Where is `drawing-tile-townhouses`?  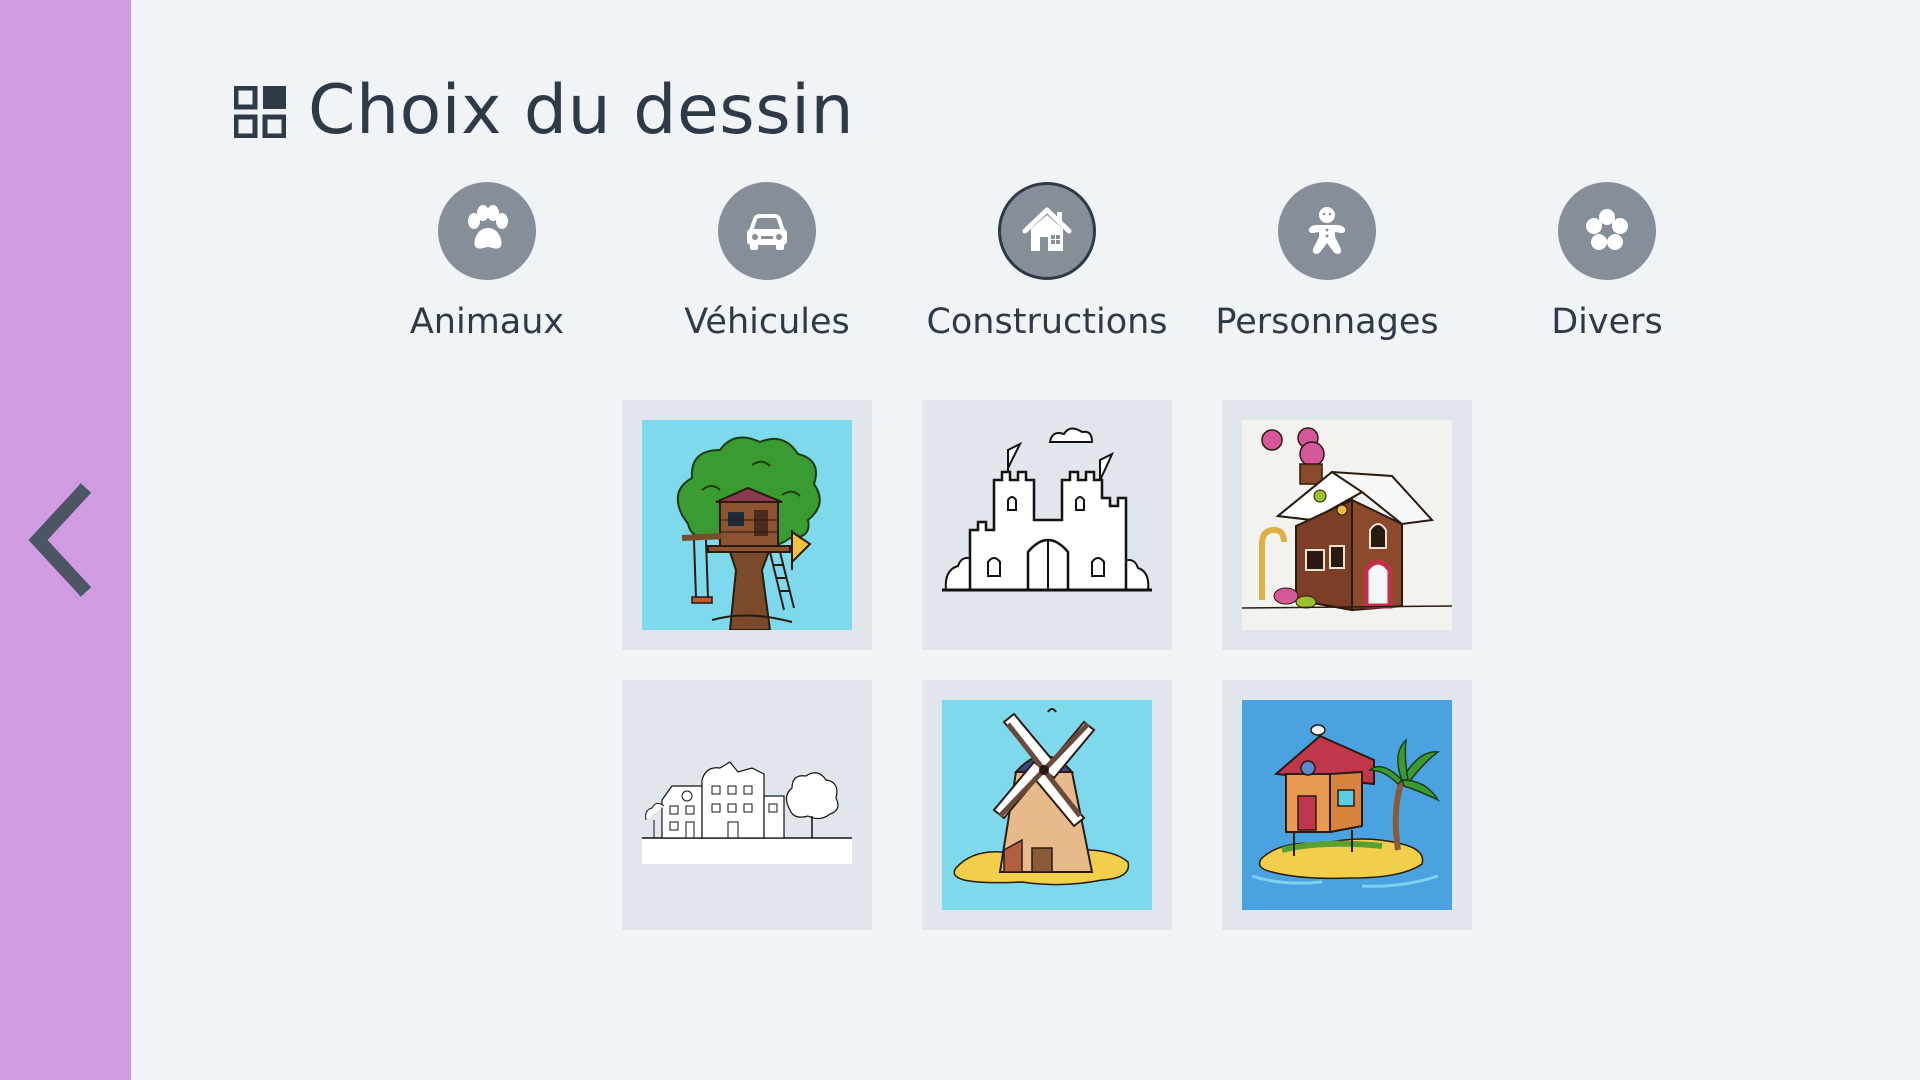
drawing-tile-townhouses is located at coordinates (747, 805).